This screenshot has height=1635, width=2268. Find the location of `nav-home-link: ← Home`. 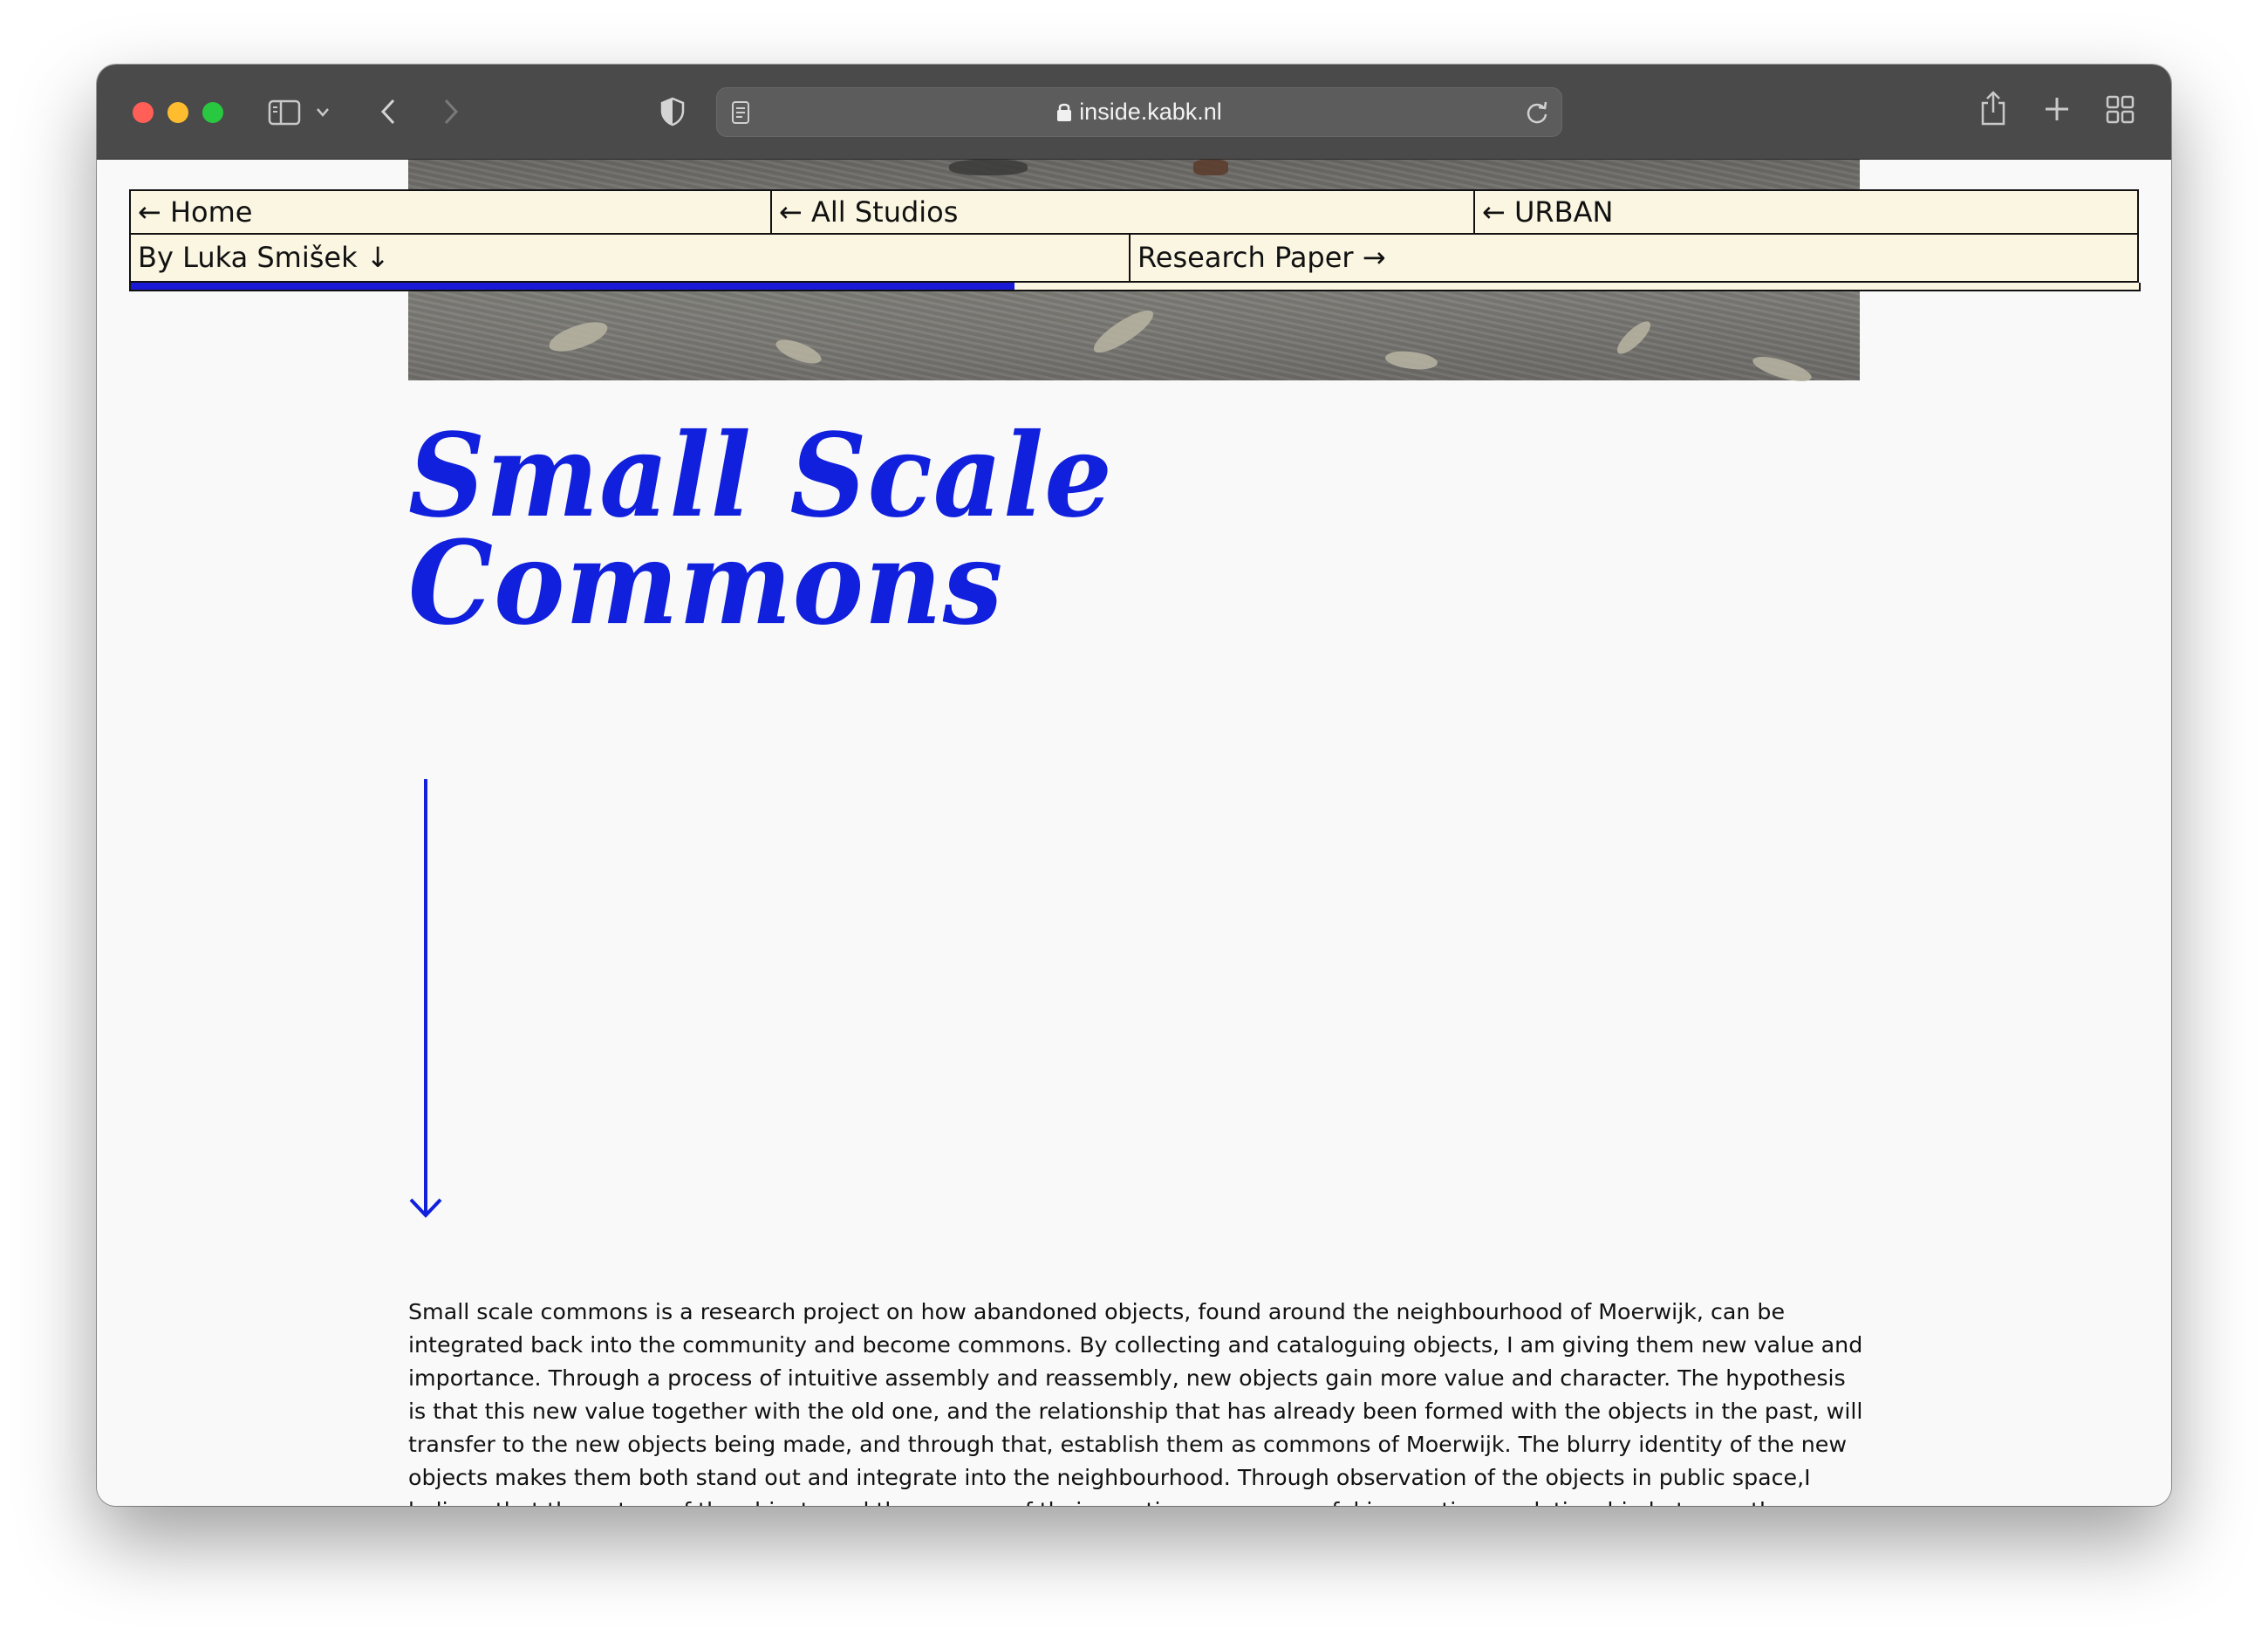

nav-home-link: ← Home is located at coordinates (451, 212).